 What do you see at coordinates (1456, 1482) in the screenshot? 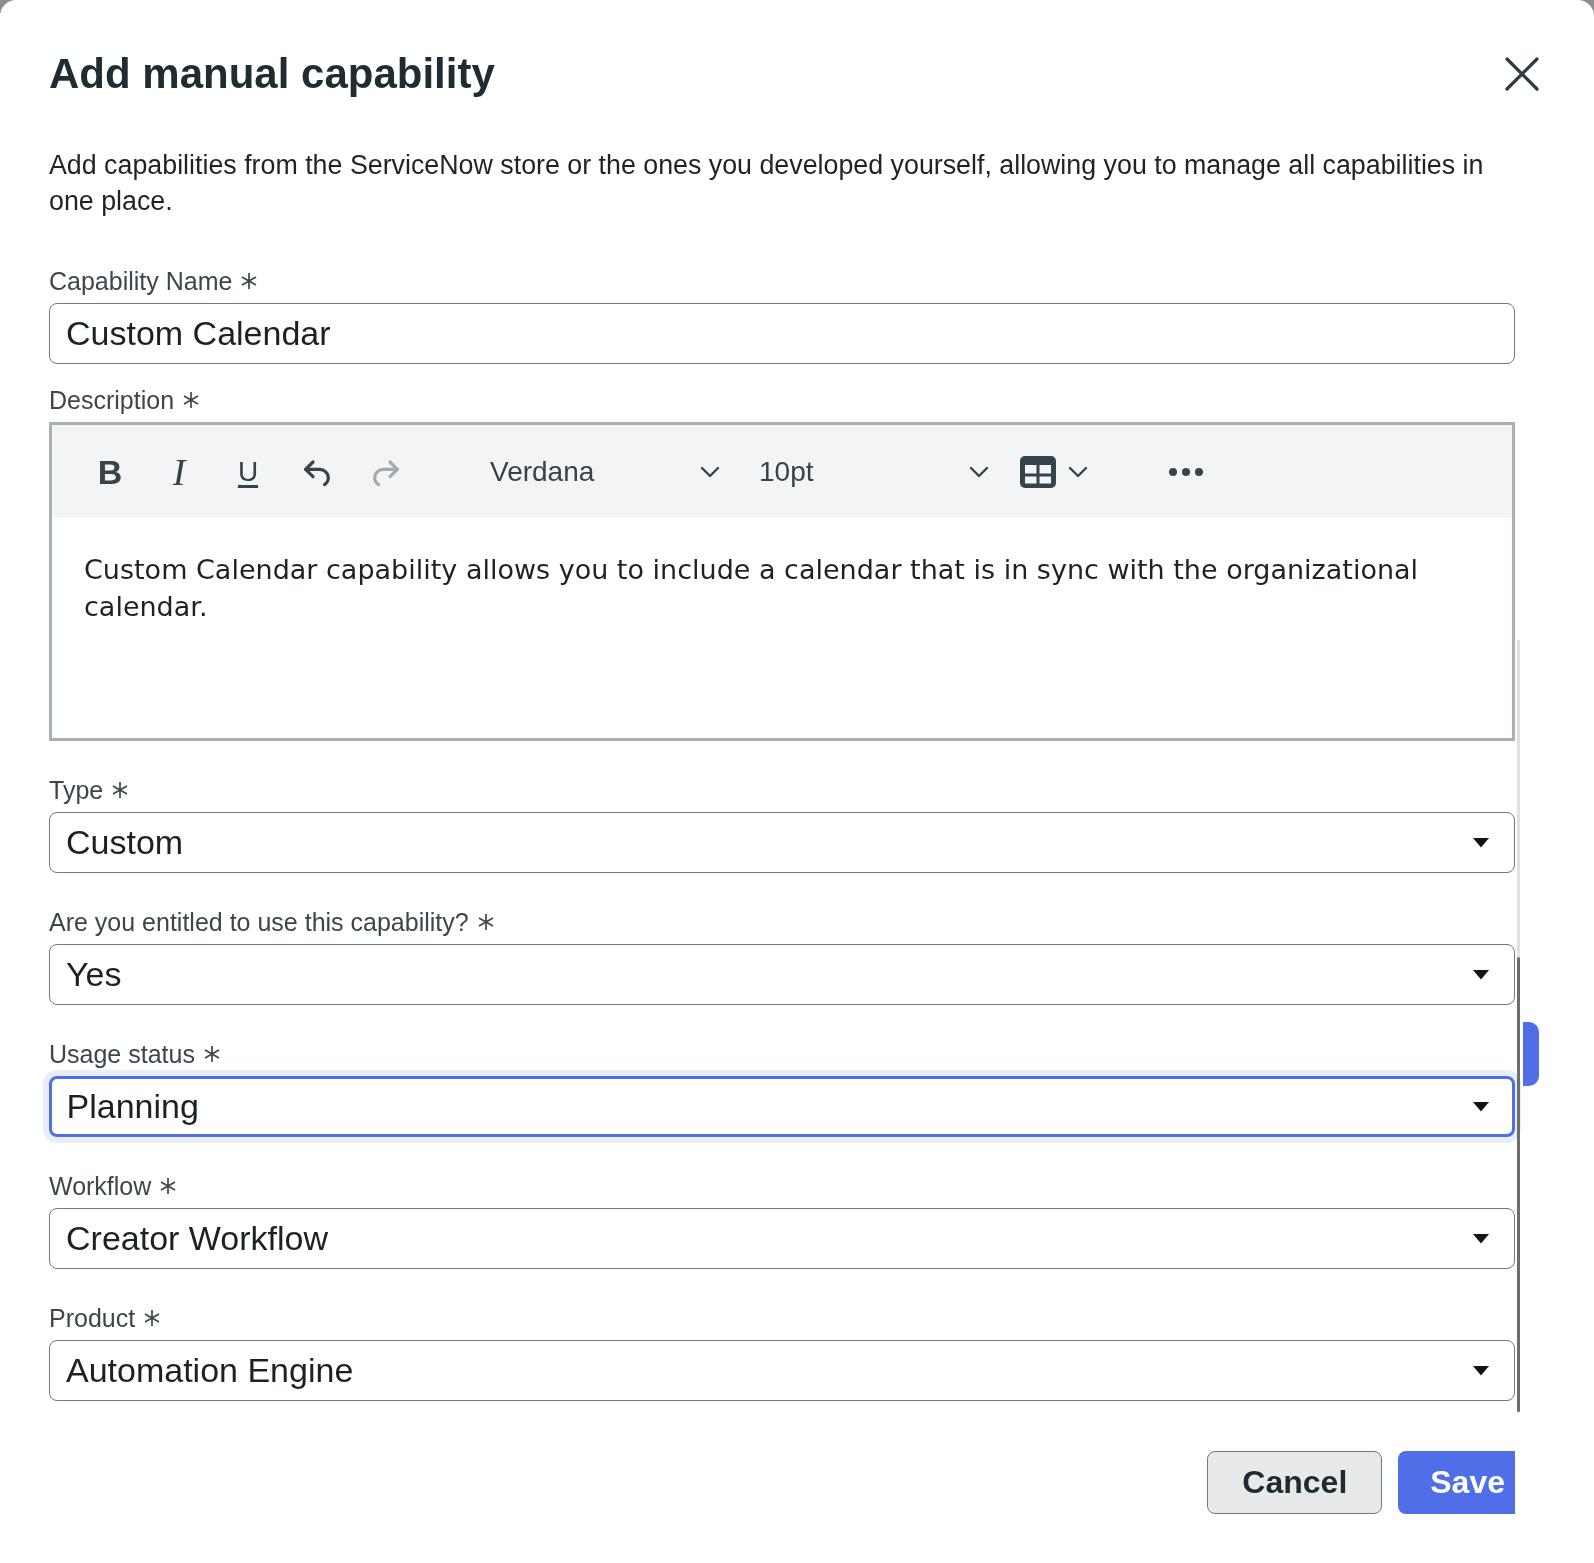
I see `save-button: Save` at bounding box center [1456, 1482].